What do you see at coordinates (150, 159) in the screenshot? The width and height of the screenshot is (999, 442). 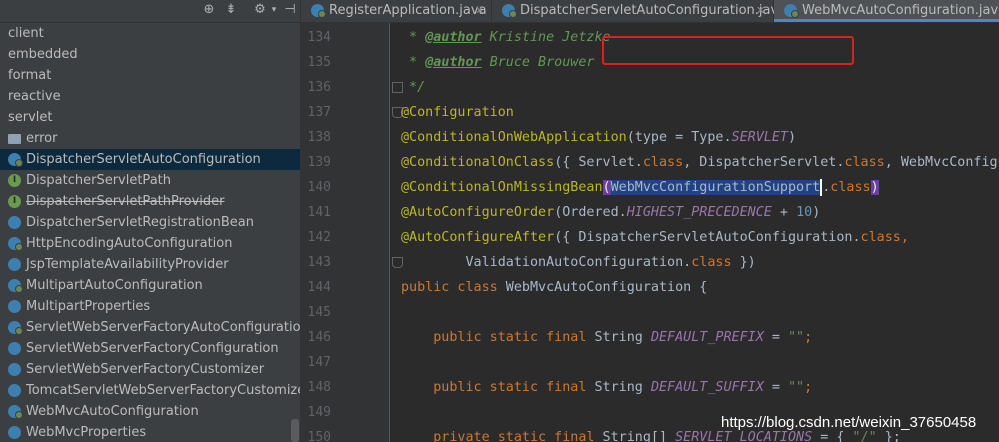 I see `tree-item: DispatcherServletAutoConfiguration` at bounding box center [150, 159].